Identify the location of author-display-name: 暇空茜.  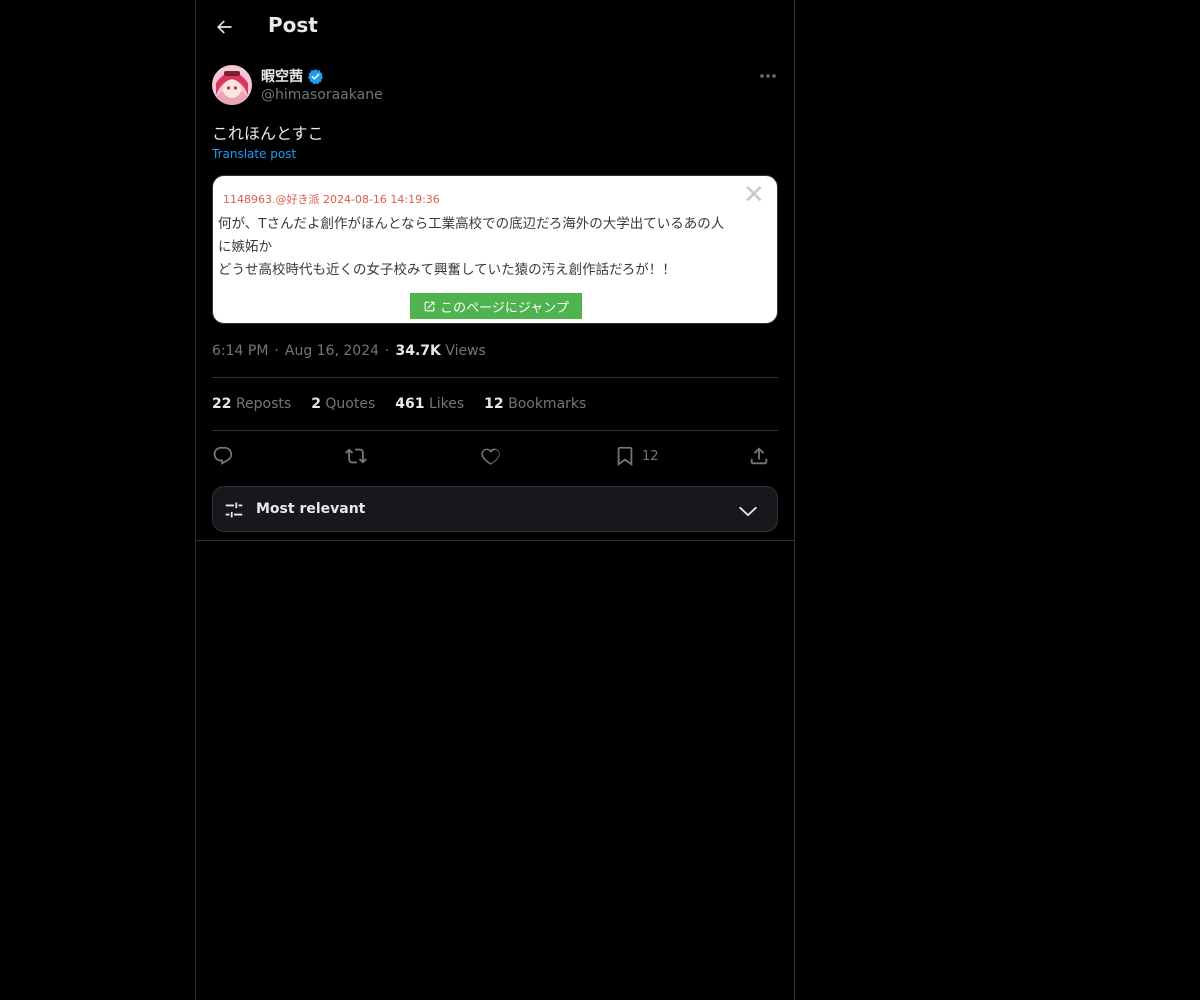
(282, 76).